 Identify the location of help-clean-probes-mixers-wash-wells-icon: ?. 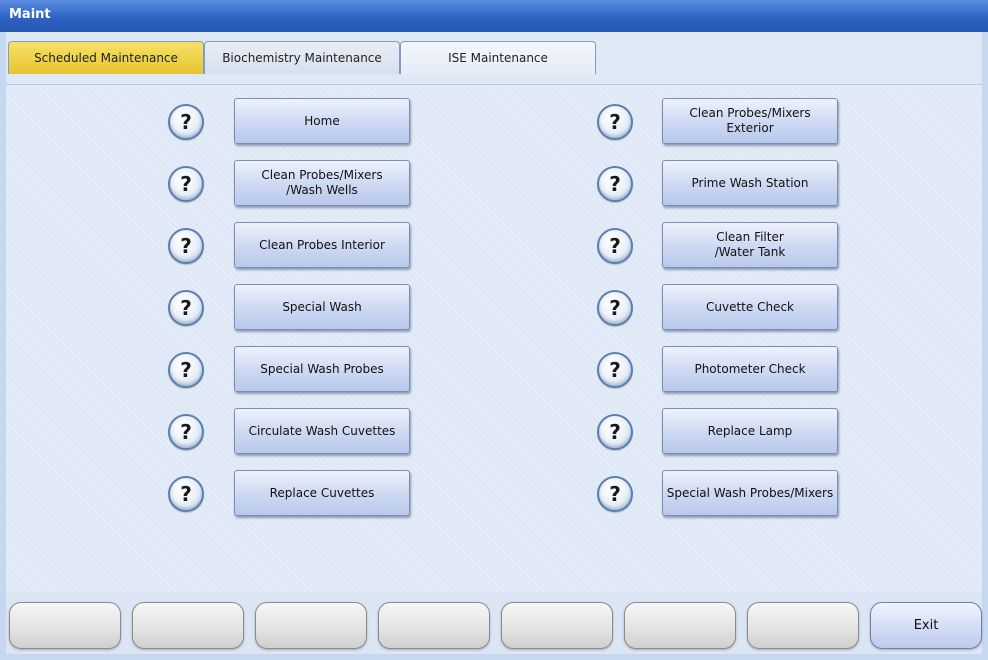
(186, 184).